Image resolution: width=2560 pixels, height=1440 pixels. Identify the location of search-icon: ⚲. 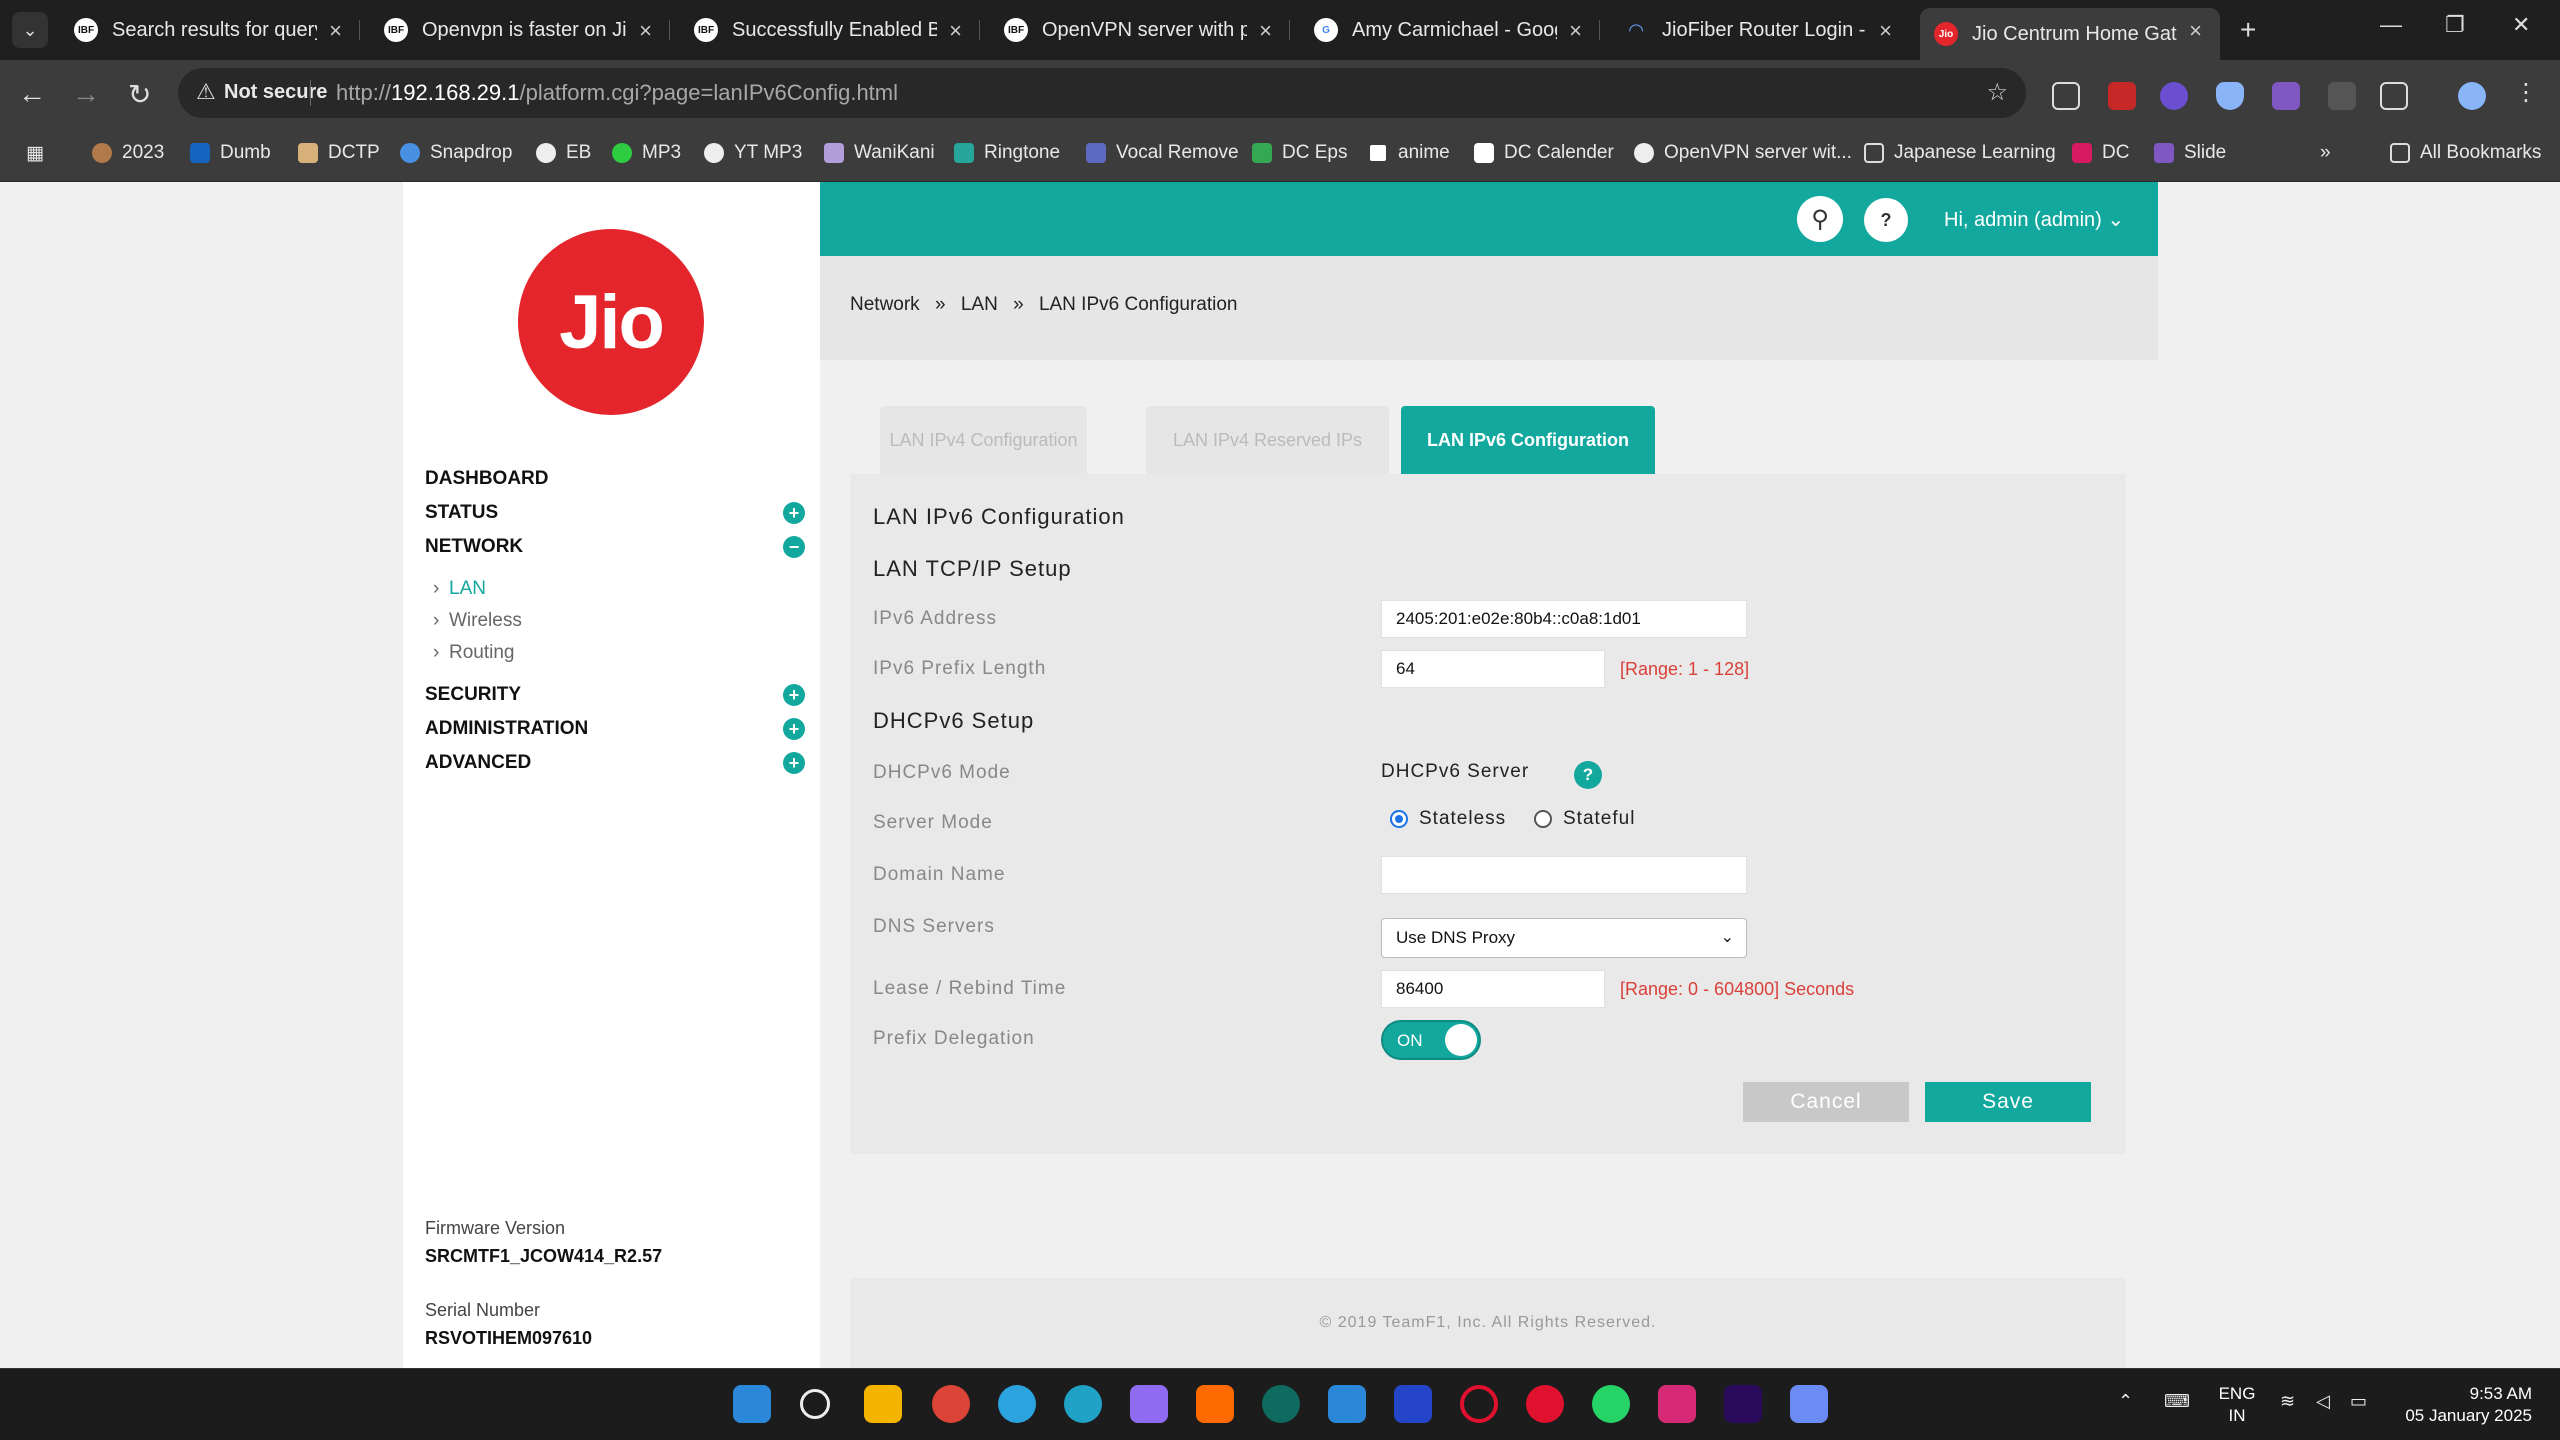
(1820, 219).